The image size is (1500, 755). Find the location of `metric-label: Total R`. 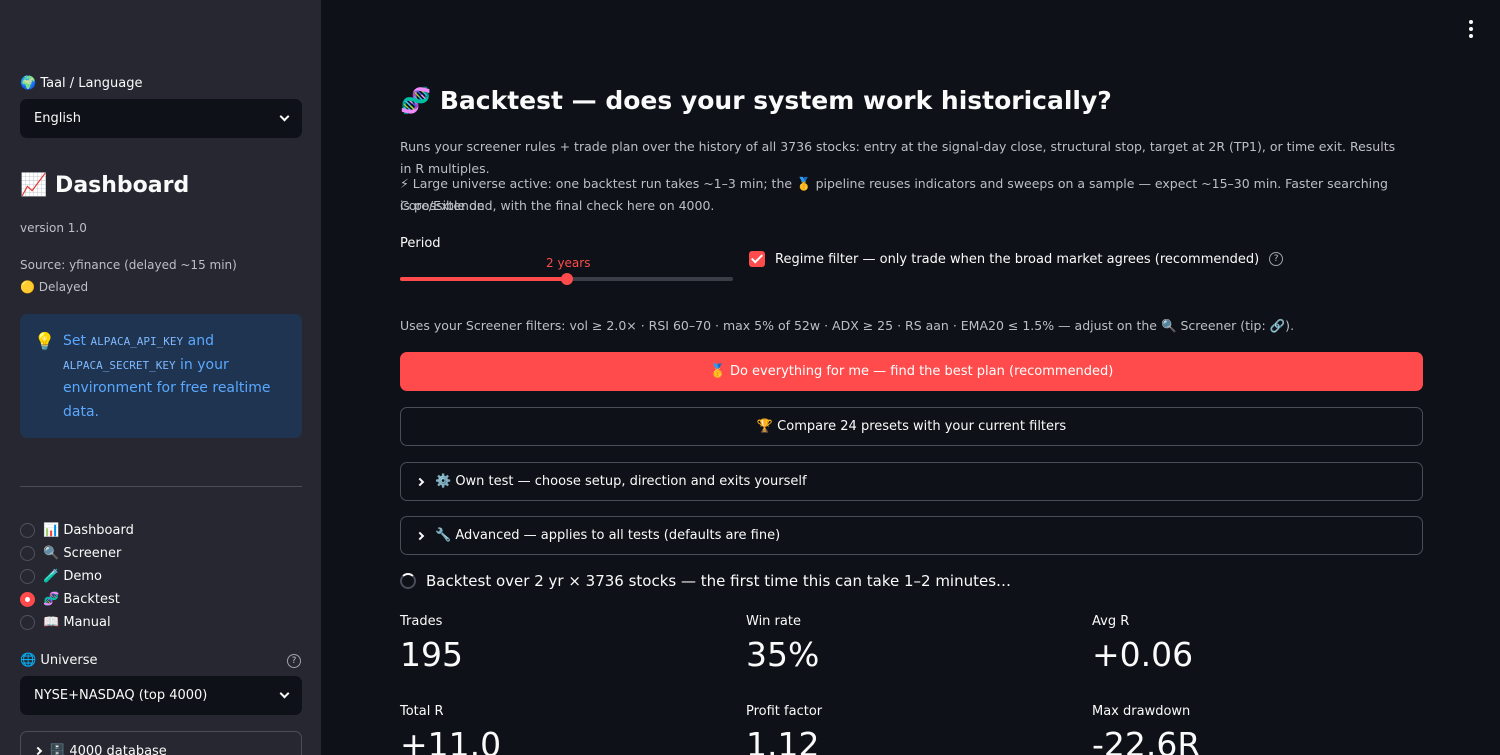

metric-label: Total R is located at coordinates (422, 711).